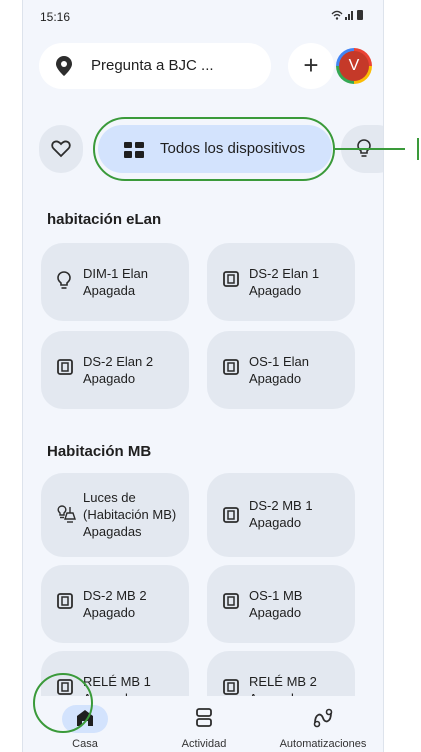 The image size is (421, 752). I want to click on device-name: DS-2 Elan 1, so click(284, 273).